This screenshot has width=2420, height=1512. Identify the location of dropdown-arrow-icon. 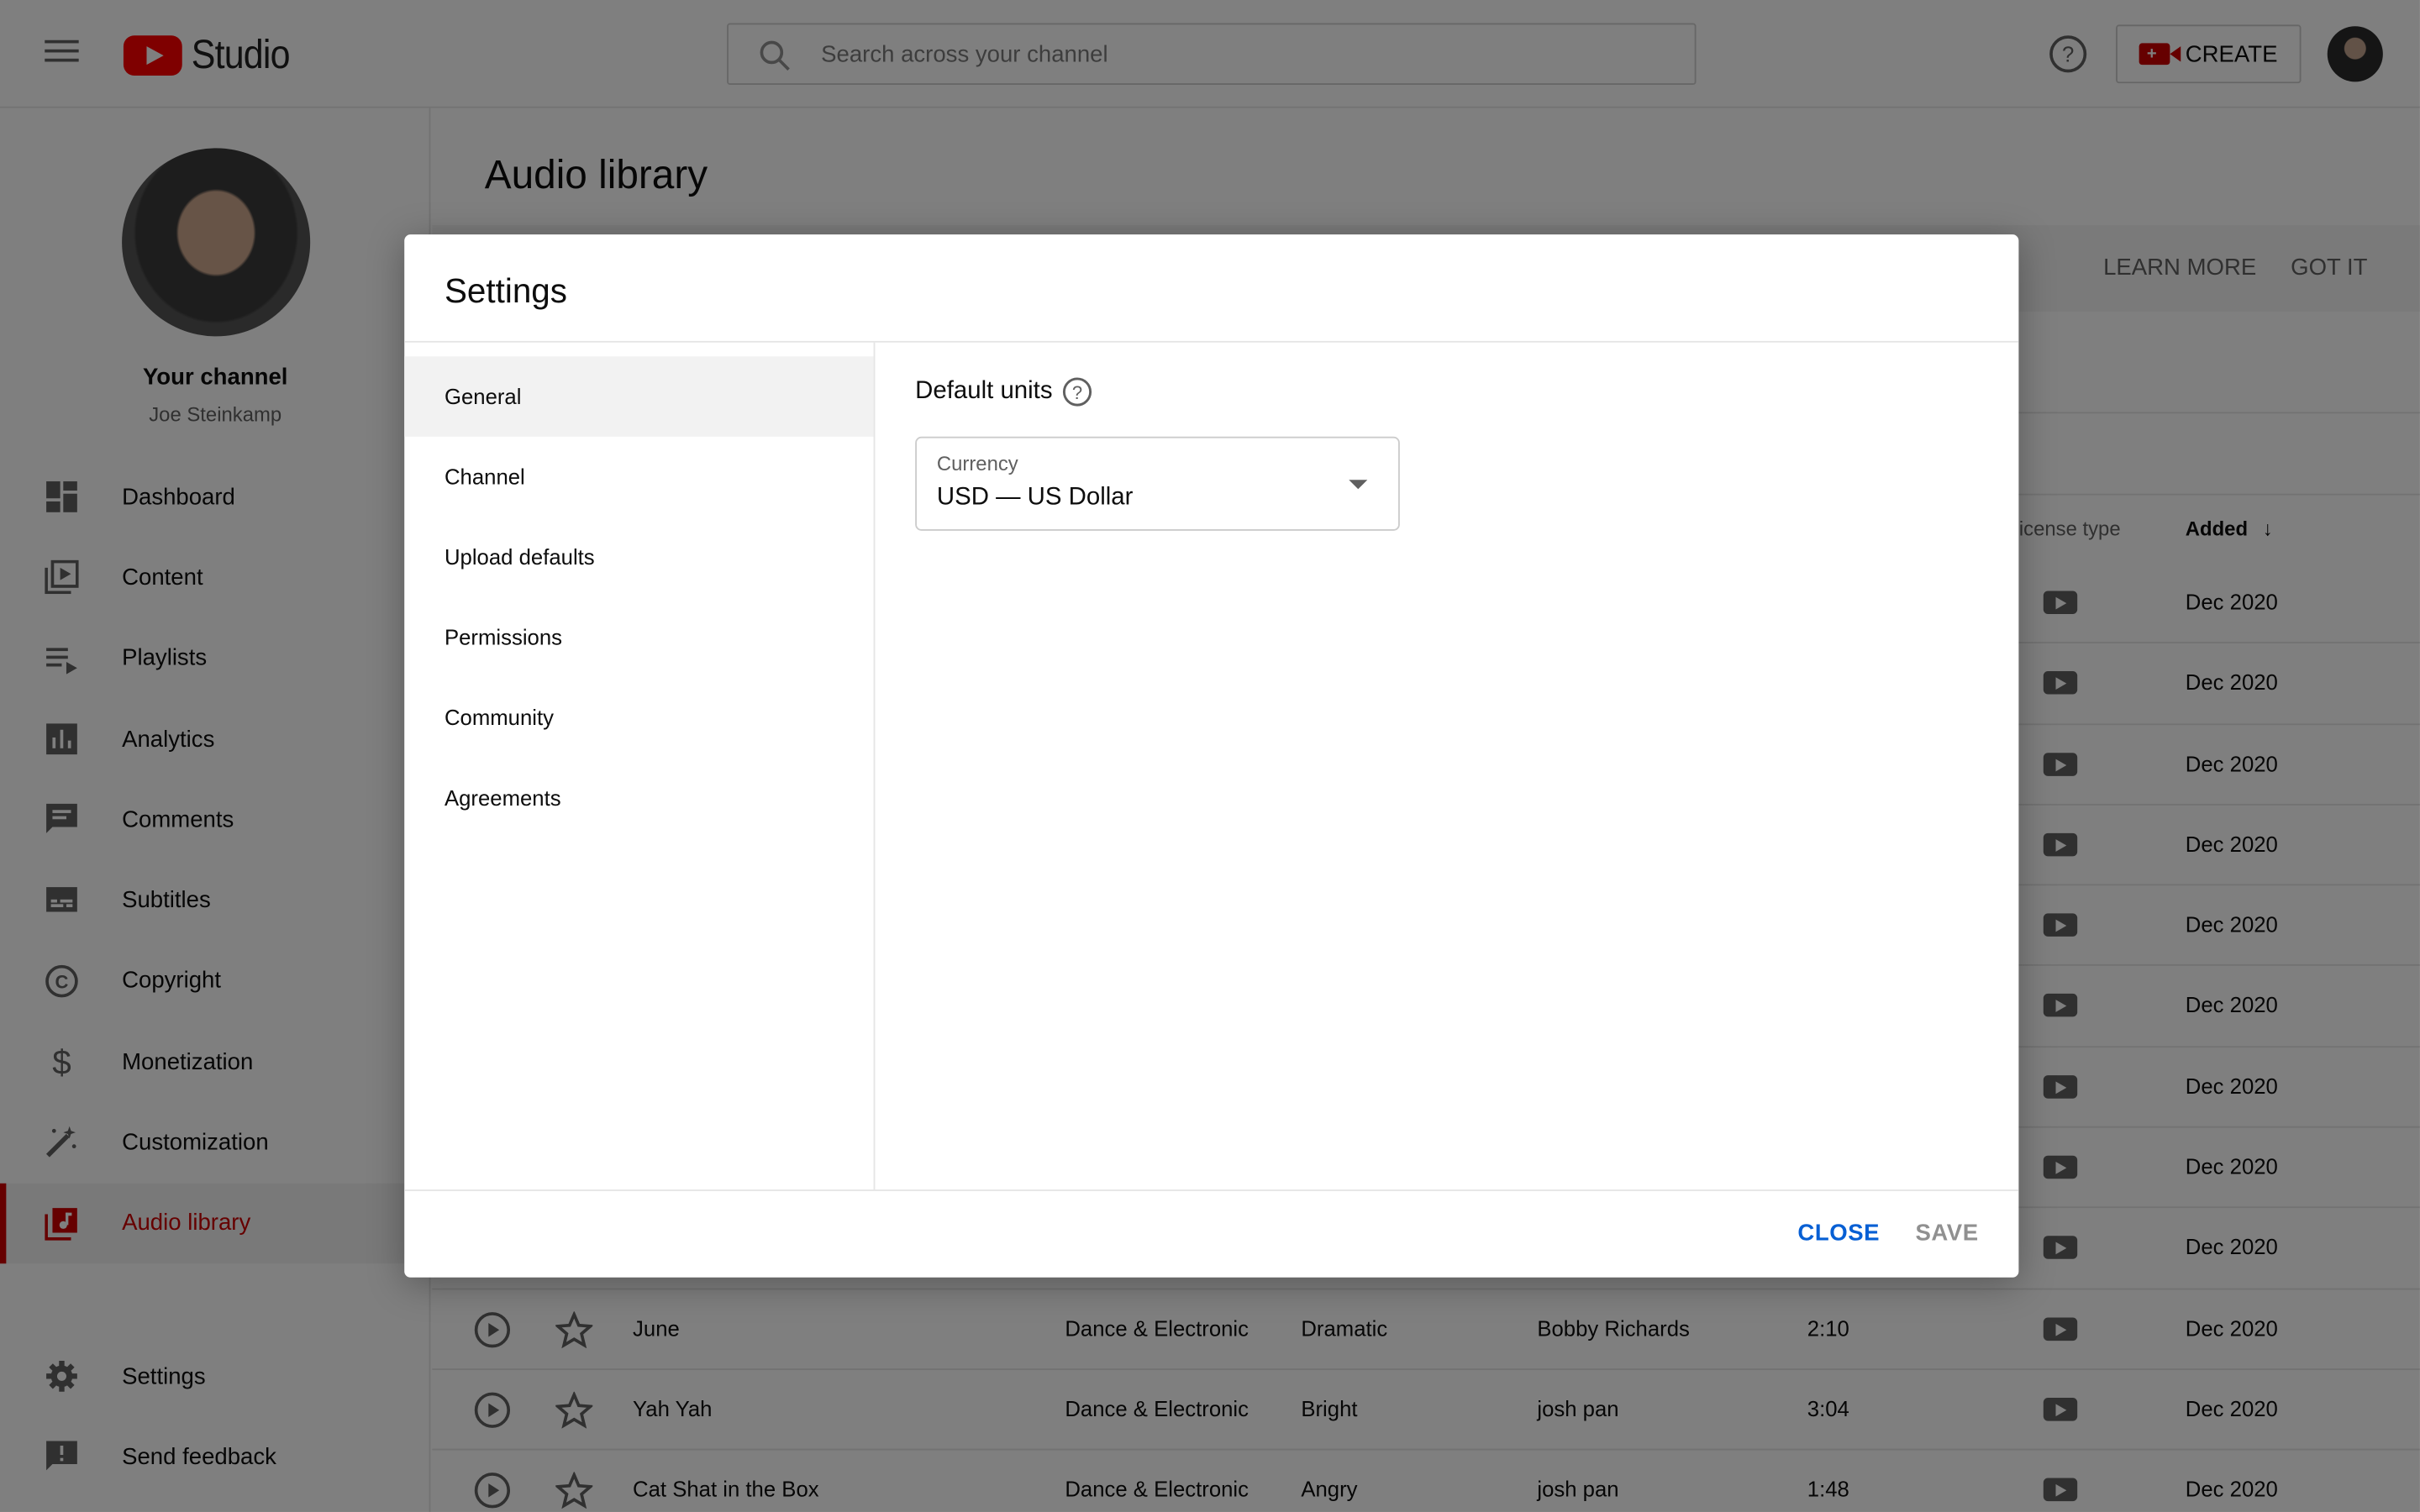
(1358, 485).